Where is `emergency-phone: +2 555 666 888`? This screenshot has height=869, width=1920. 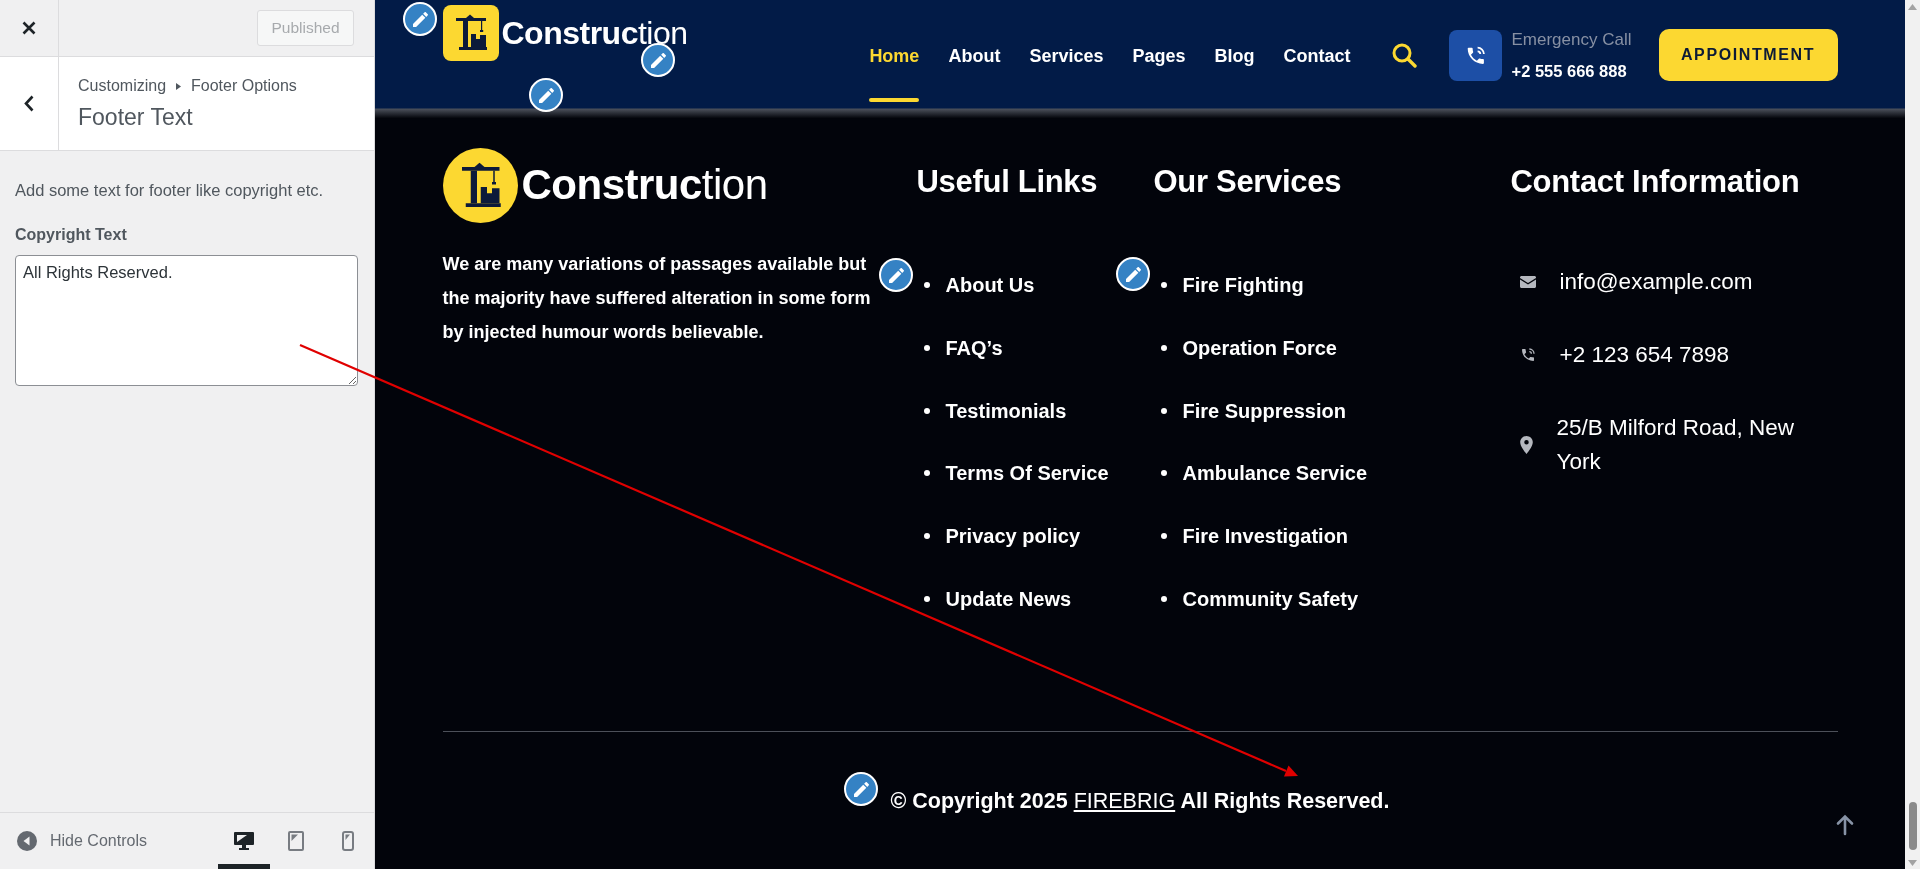
emergency-phone: +2 555 666 888 is located at coordinates (1569, 70).